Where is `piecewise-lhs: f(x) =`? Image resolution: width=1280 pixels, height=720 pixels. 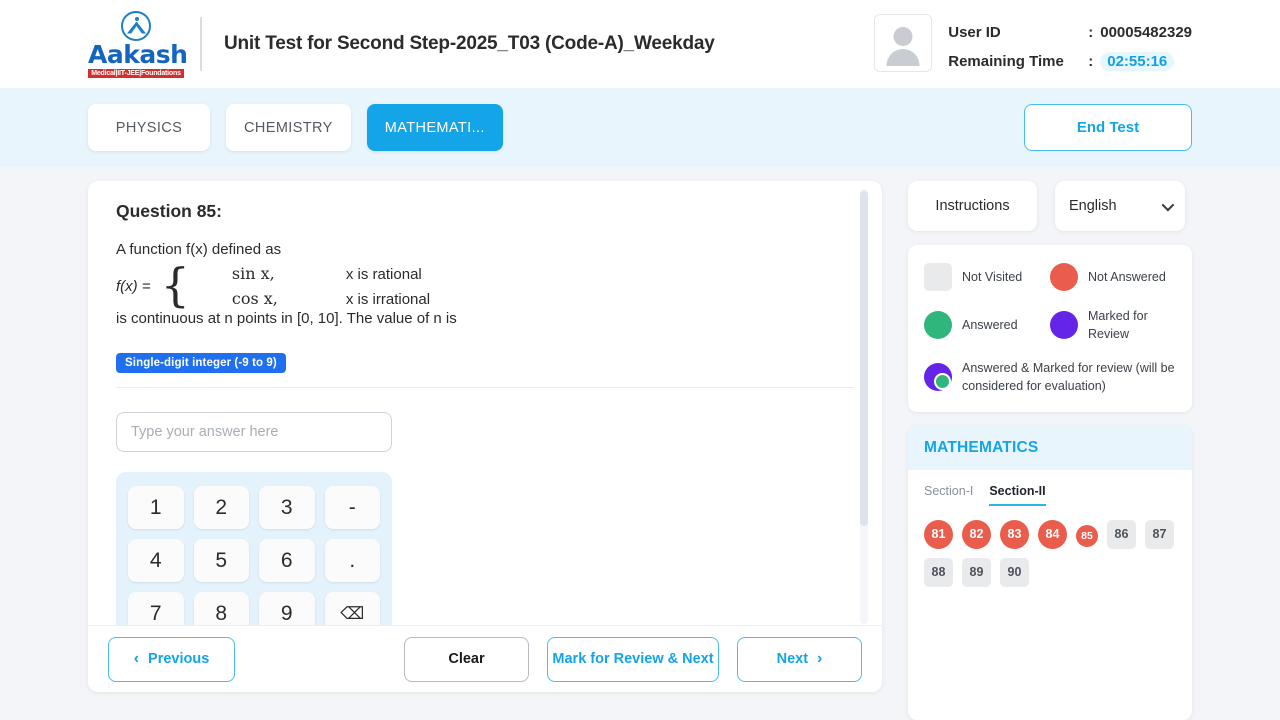
piecewise-lhs: f(x) = is located at coordinates (133, 286).